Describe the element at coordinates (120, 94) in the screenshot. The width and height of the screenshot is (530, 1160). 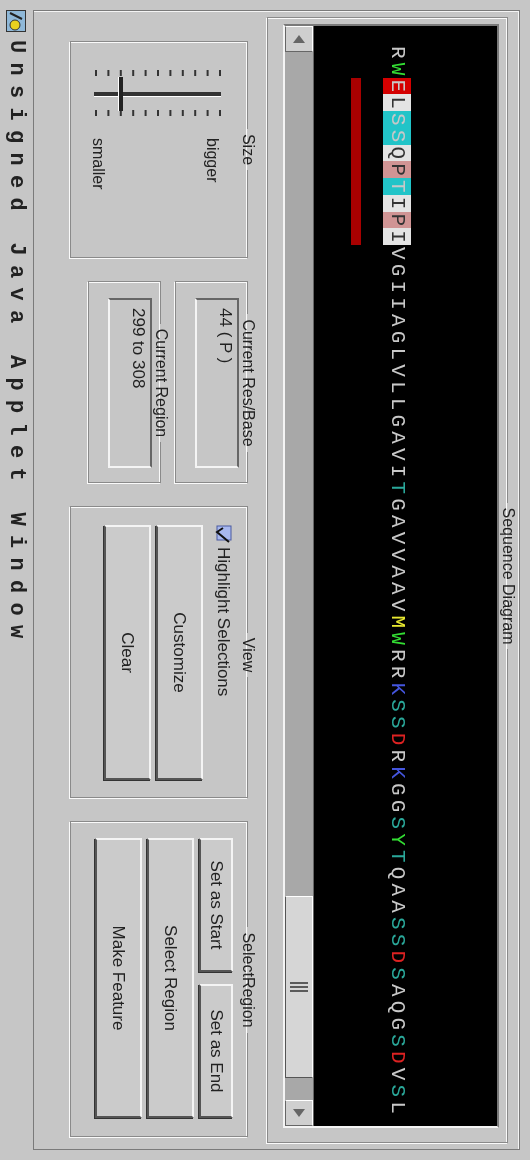
I see `slider-thumb` at that location.